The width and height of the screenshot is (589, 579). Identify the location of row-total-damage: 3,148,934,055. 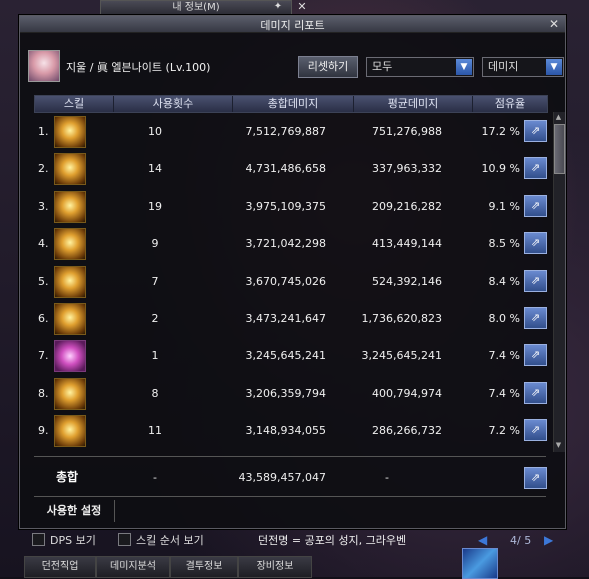
(285, 431).